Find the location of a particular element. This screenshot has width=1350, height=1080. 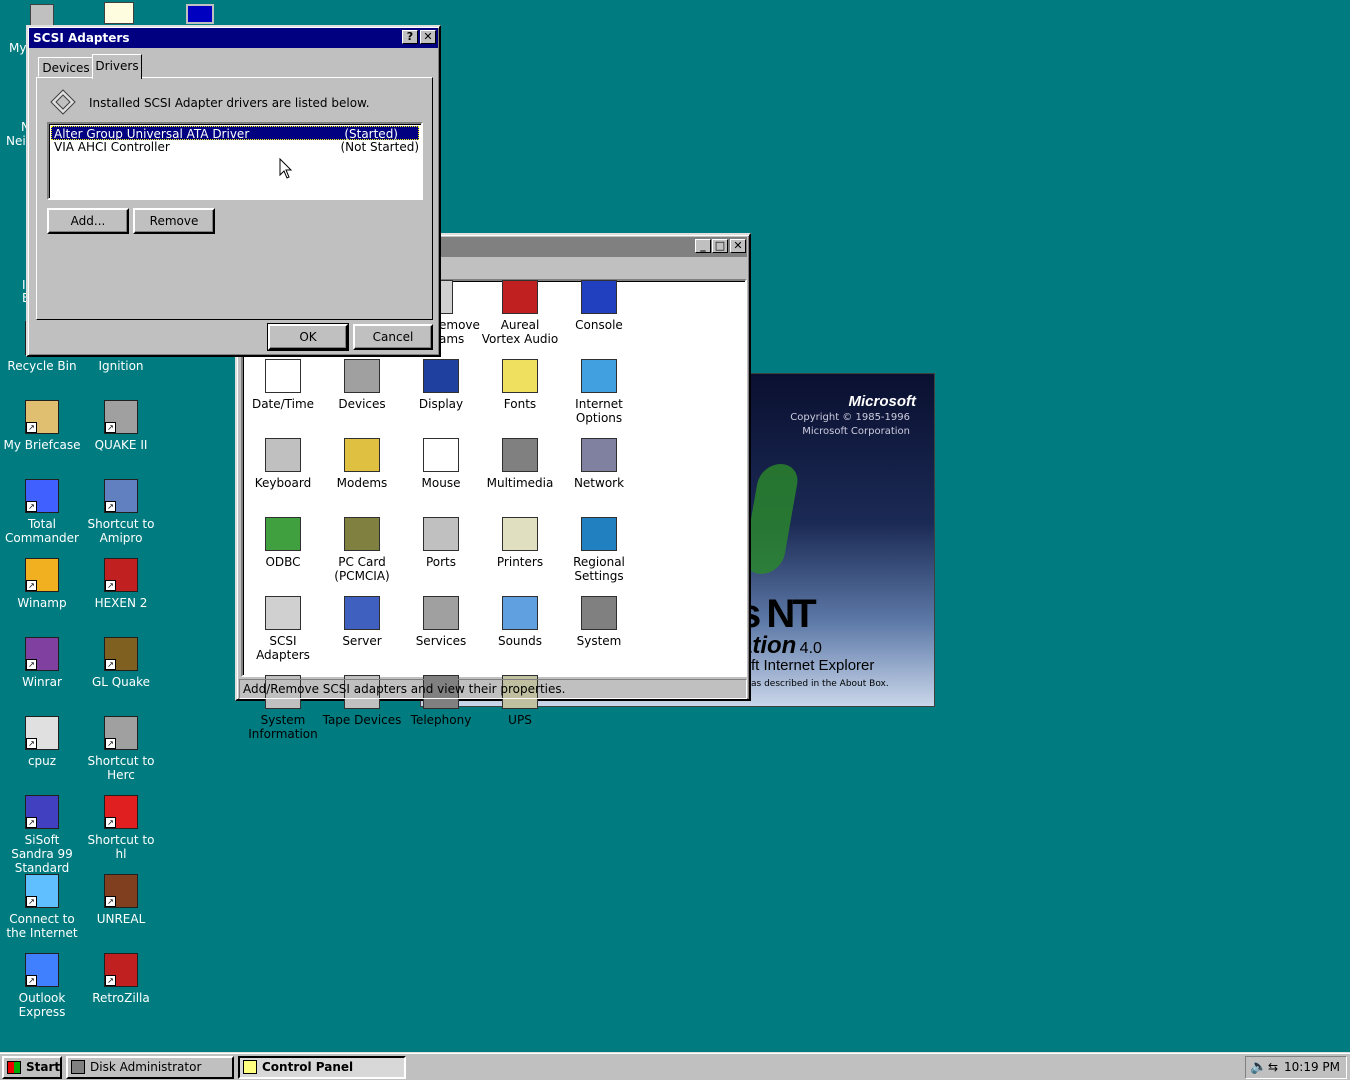

unreal-icon: ↗ is located at coordinates (121, 891).